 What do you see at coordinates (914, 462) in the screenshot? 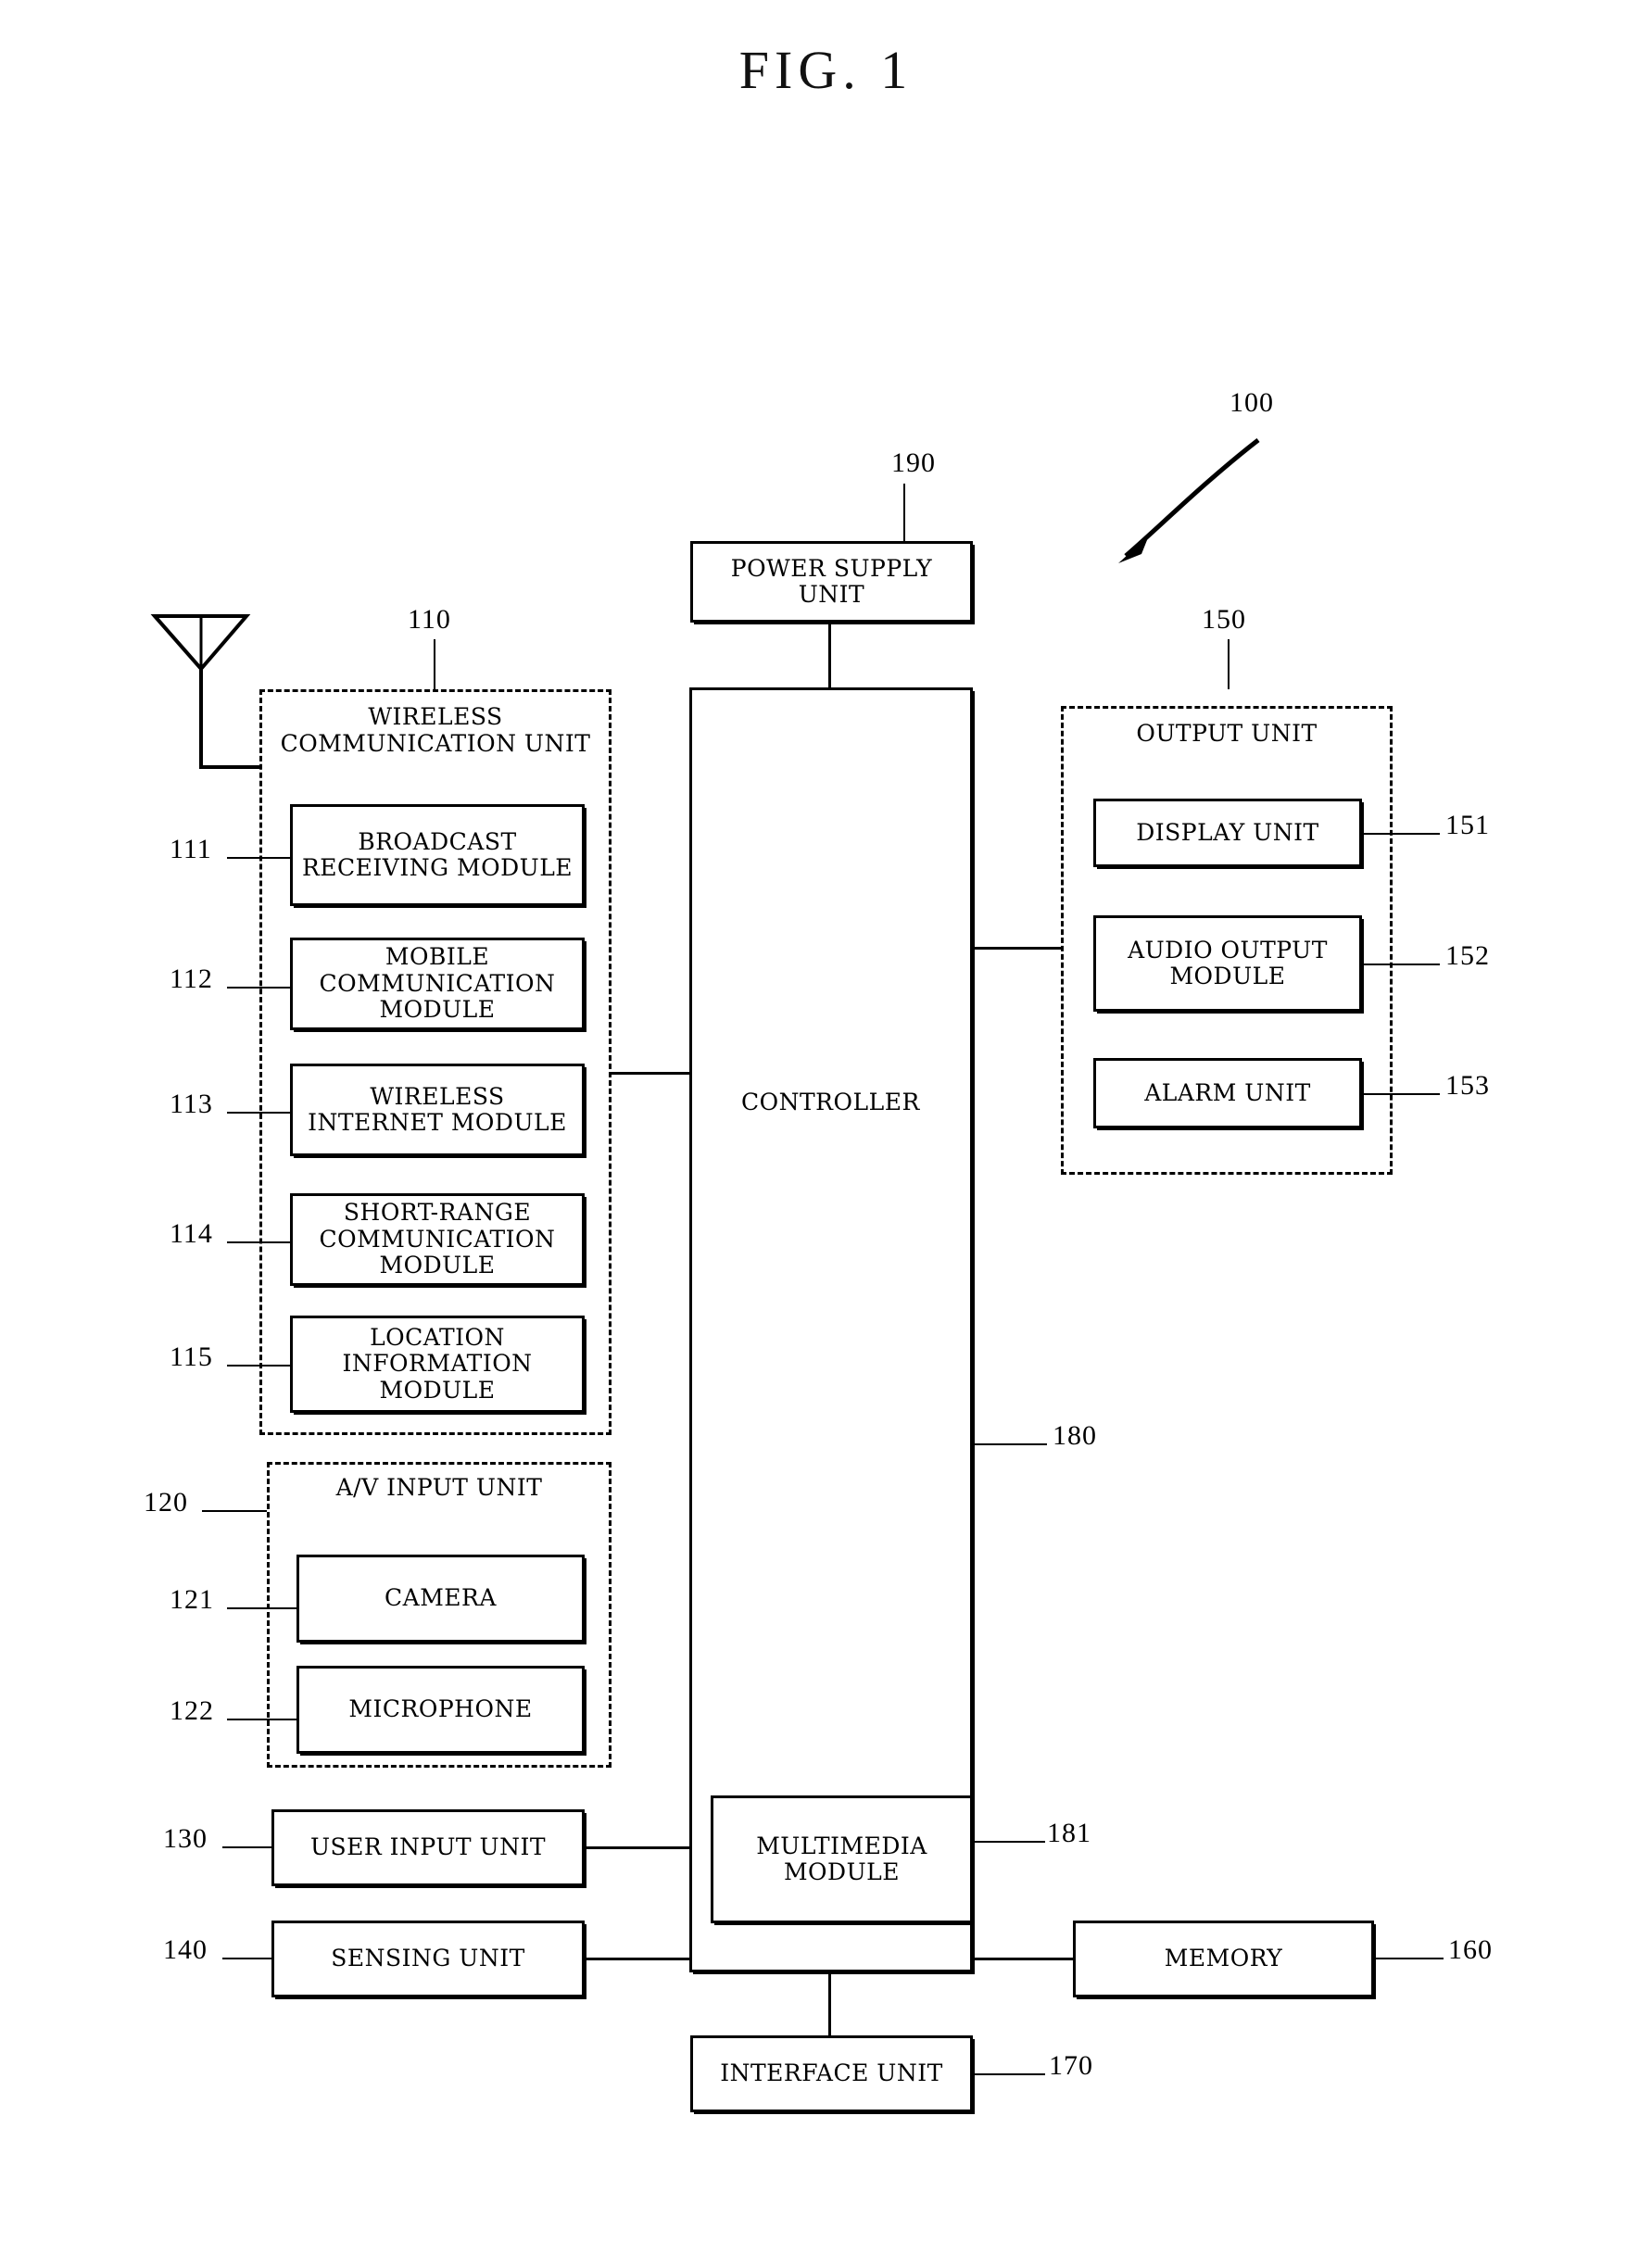
I see `ref-190: 190` at bounding box center [914, 462].